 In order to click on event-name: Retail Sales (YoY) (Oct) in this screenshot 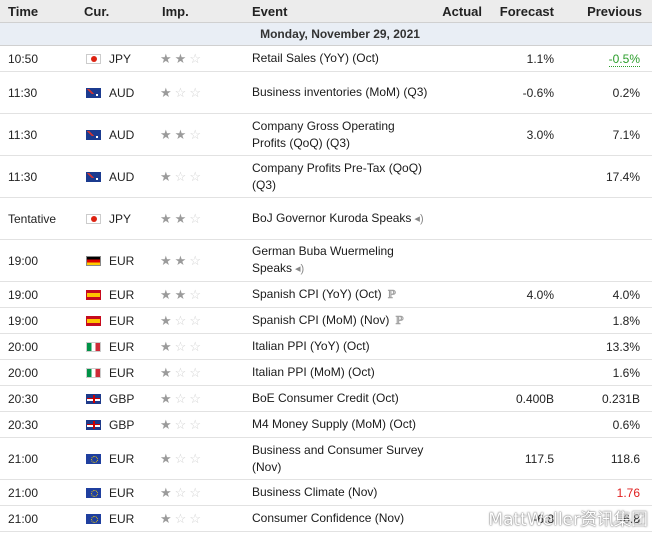, I will do `click(315, 58)`.